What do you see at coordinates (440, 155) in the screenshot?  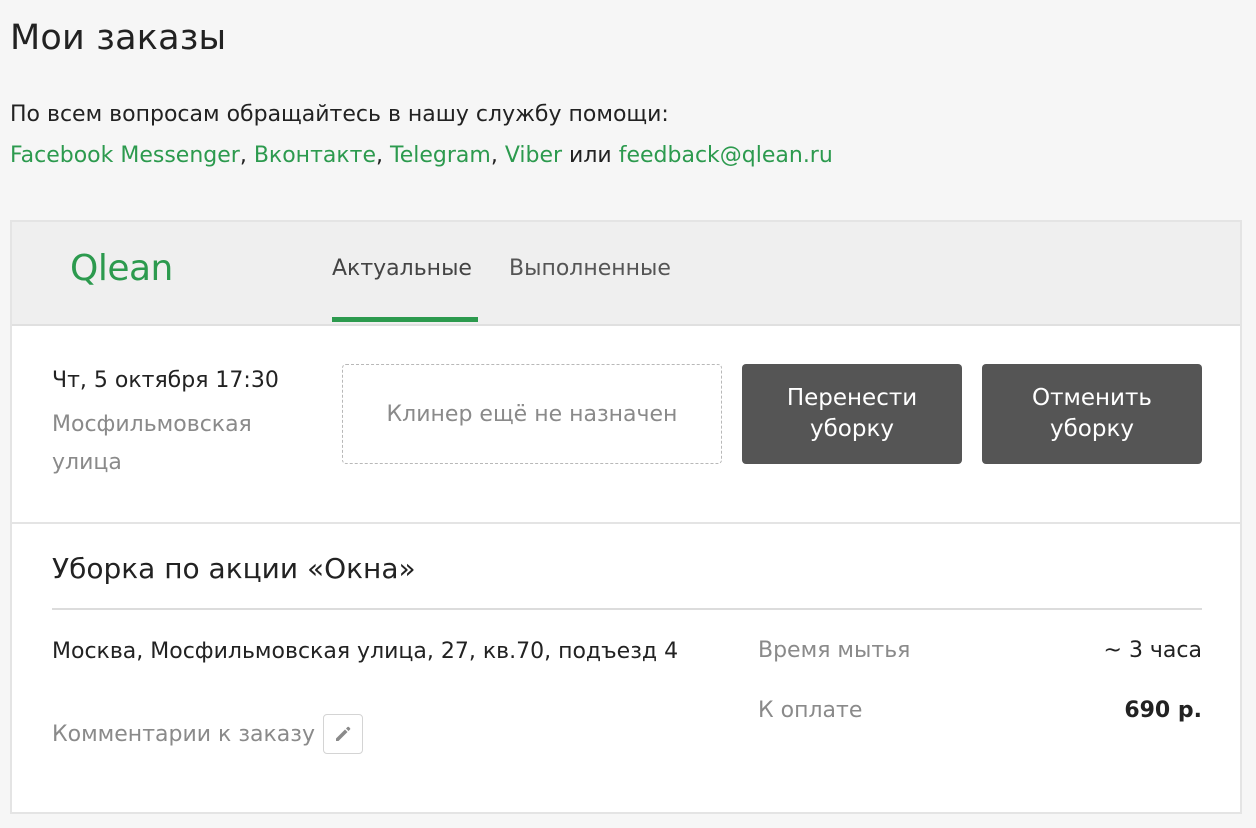 I see `telegram-link: Telegram` at bounding box center [440, 155].